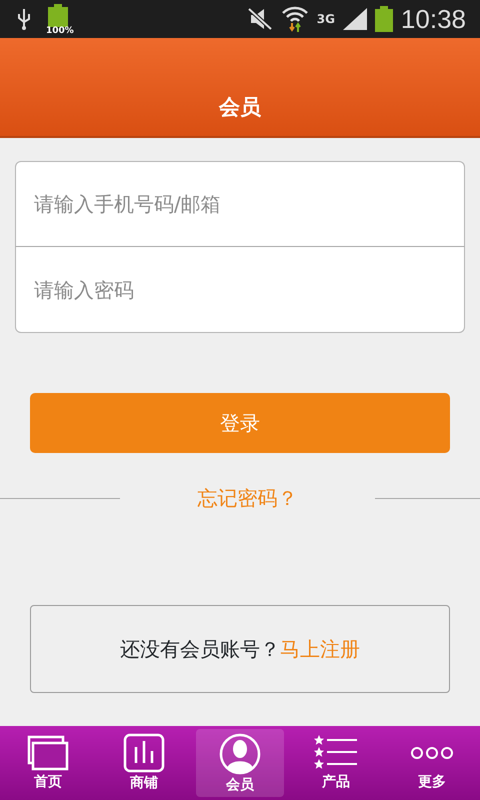  I want to click on tab: 会员, so click(240, 763).